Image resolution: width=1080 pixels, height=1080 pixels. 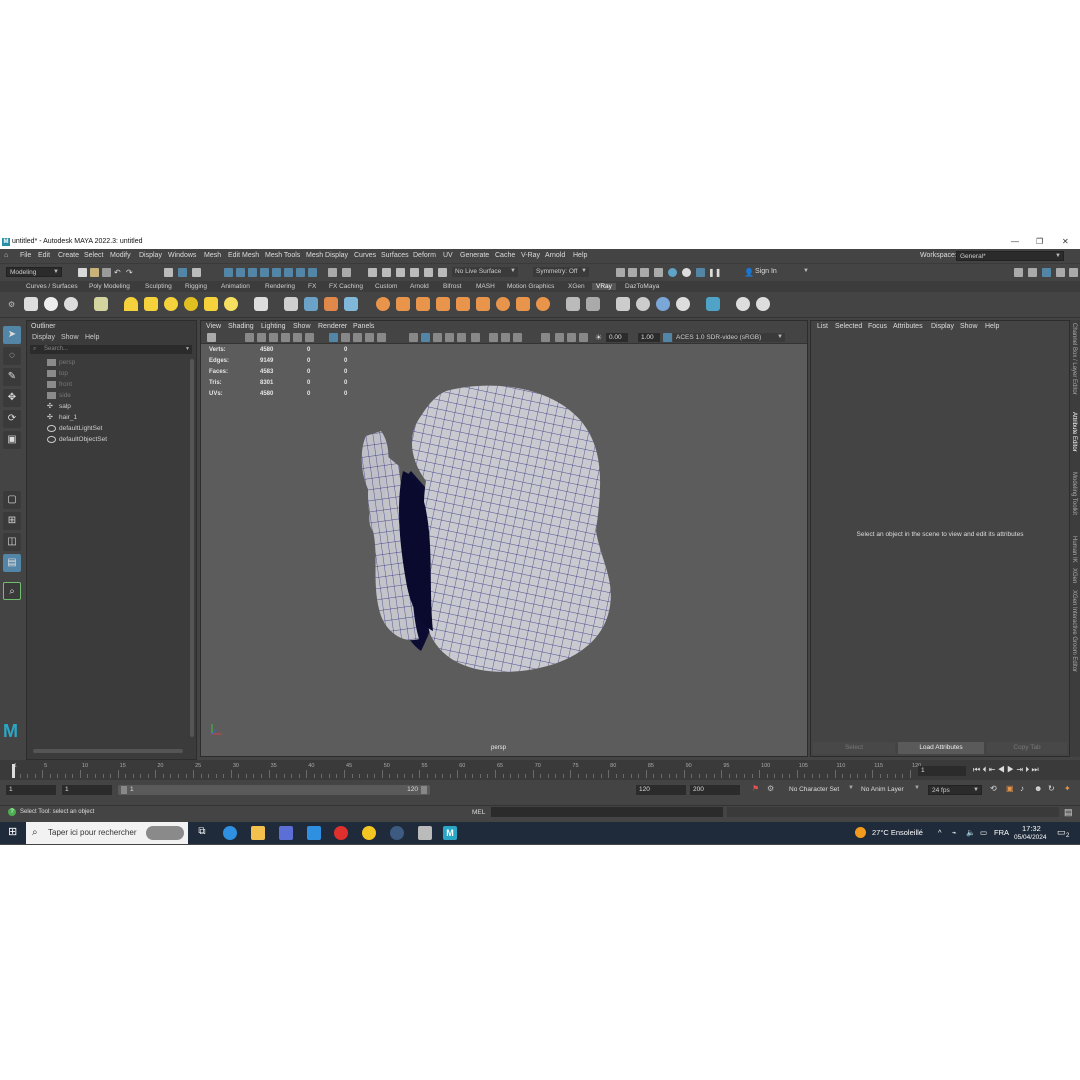 What do you see at coordinates (559, 337) in the screenshot?
I see `grease-pencil-icon` at bounding box center [559, 337].